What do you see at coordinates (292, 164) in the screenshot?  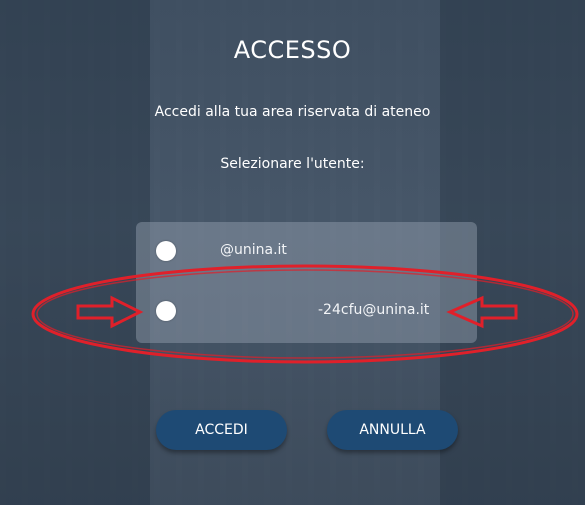 I see `select-user-label: Selezionare l'utente:` at bounding box center [292, 164].